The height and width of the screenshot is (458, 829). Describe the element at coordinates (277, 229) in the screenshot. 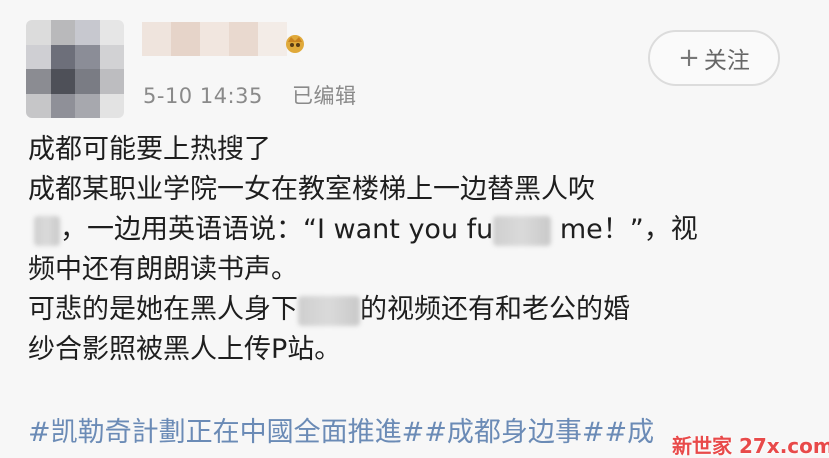

I see `post-line-3-mid: ，一边用英语语说：“I want you fu` at that location.